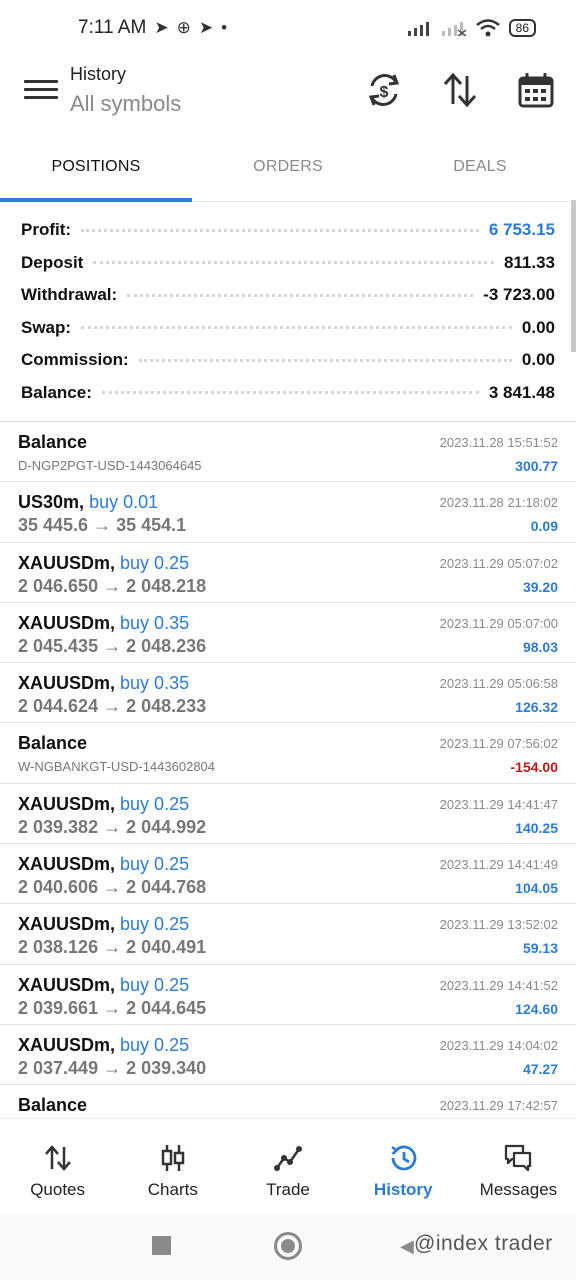 The height and width of the screenshot is (1280, 576). What do you see at coordinates (98, 74) in the screenshot?
I see `page-title: History` at bounding box center [98, 74].